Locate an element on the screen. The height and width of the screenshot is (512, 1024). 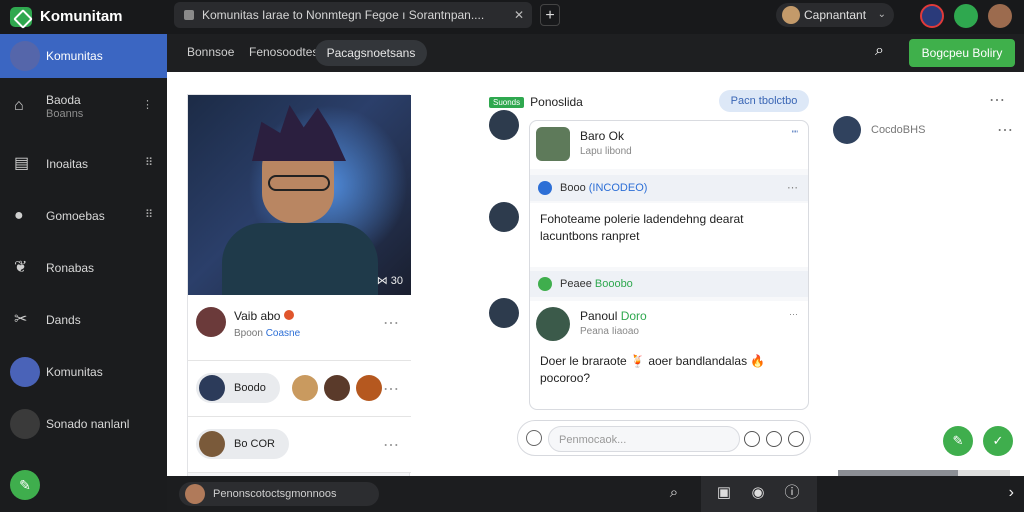
filter-pill: Pacn tbolctbo is located at coordinates (764, 101).